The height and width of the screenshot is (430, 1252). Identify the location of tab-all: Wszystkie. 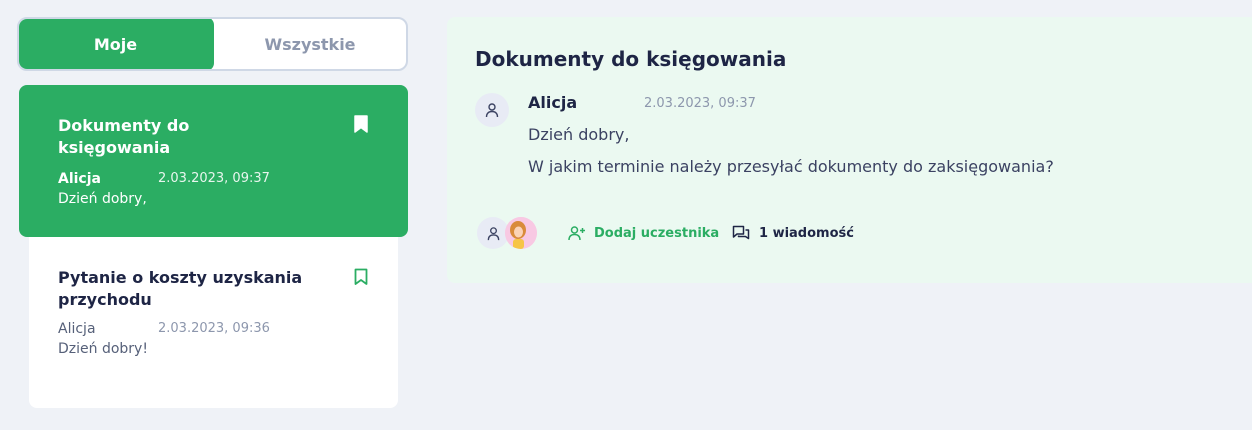
(310, 44).